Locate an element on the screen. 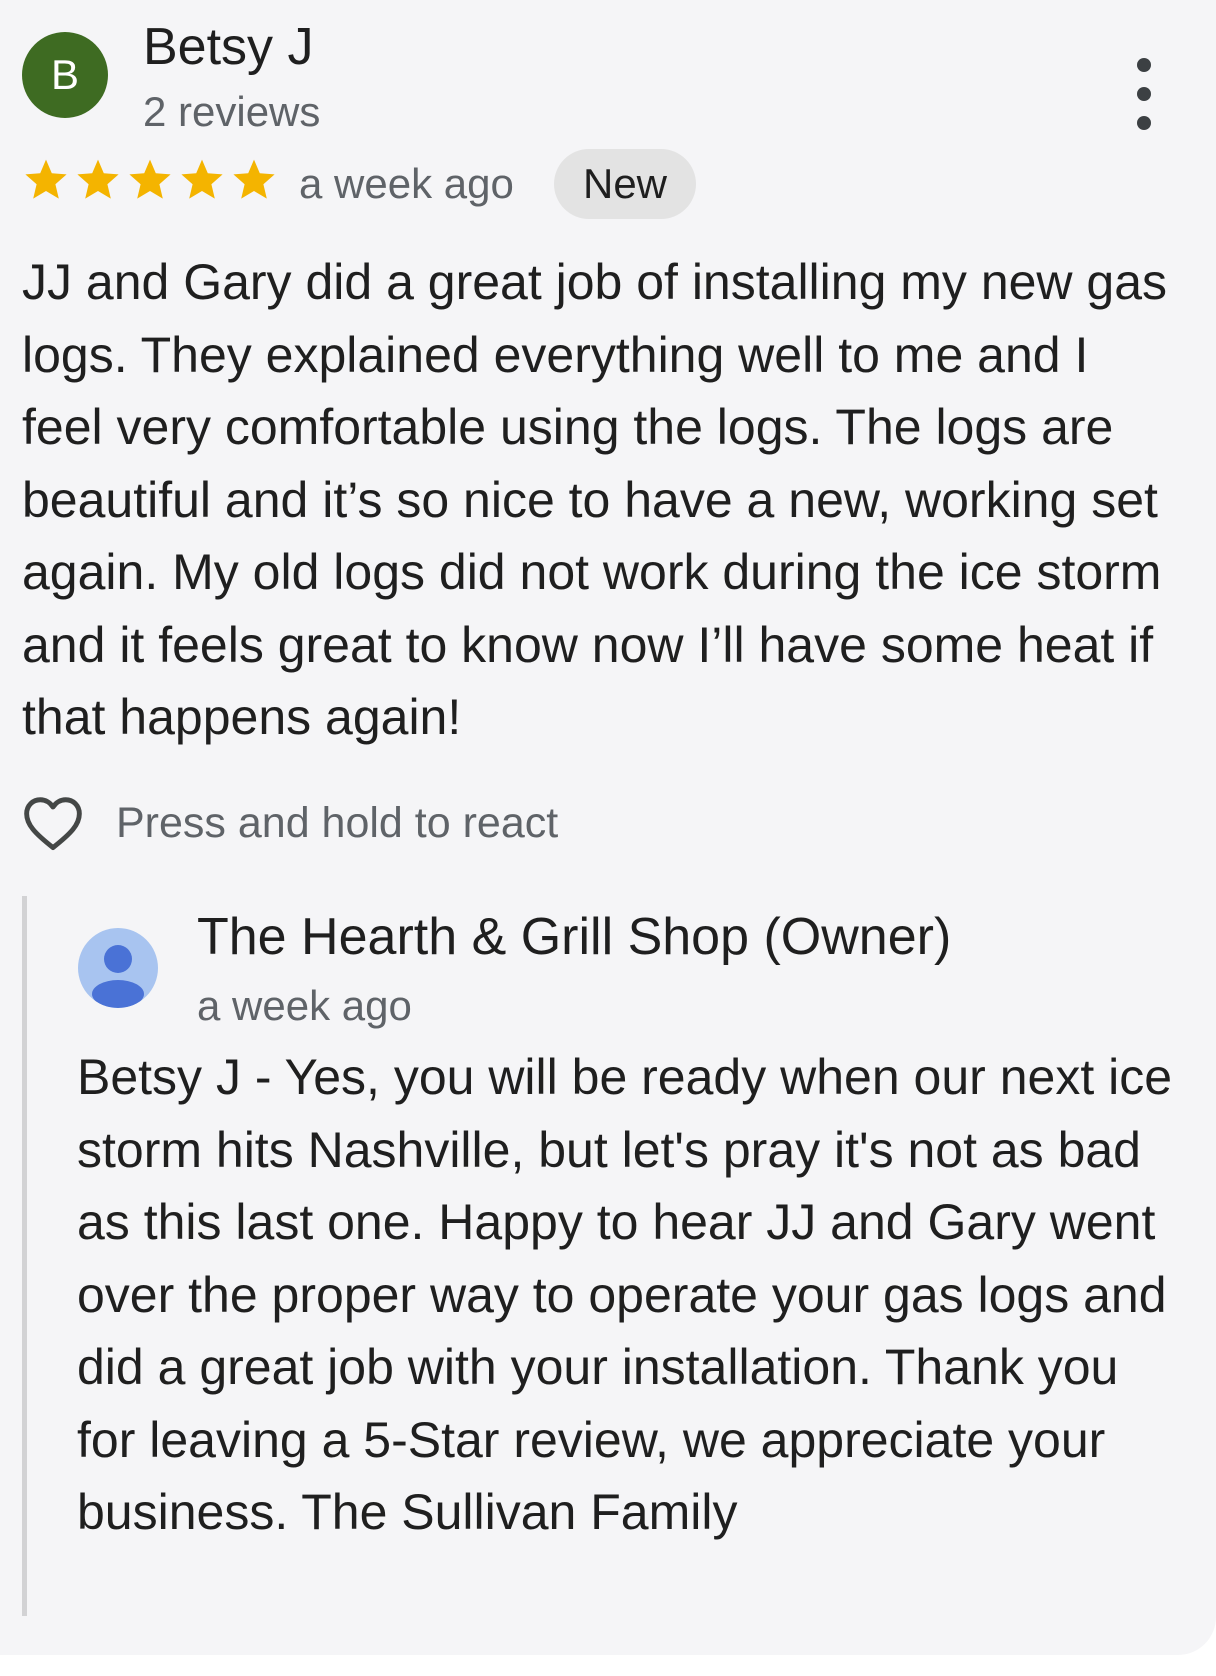 The height and width of the screenshot is (1676, 1216). react-label: Press and hold to react is located at coordinates (337, 822).